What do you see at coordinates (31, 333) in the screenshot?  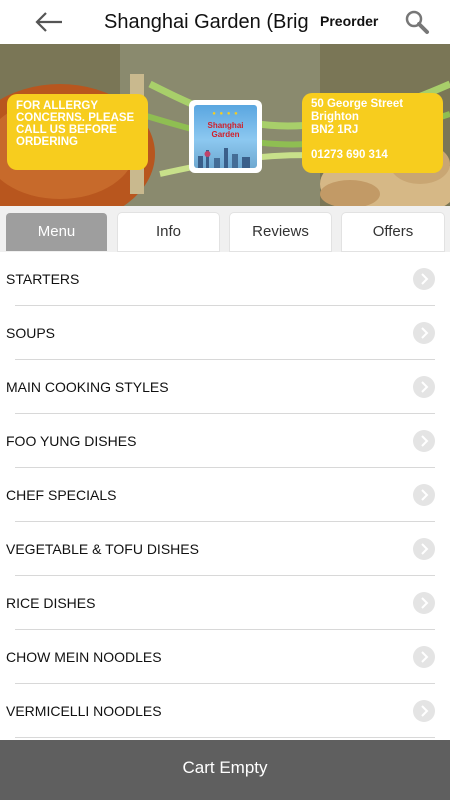 I see `list-item-label: SOUPS` at bounding box center [31, 333].